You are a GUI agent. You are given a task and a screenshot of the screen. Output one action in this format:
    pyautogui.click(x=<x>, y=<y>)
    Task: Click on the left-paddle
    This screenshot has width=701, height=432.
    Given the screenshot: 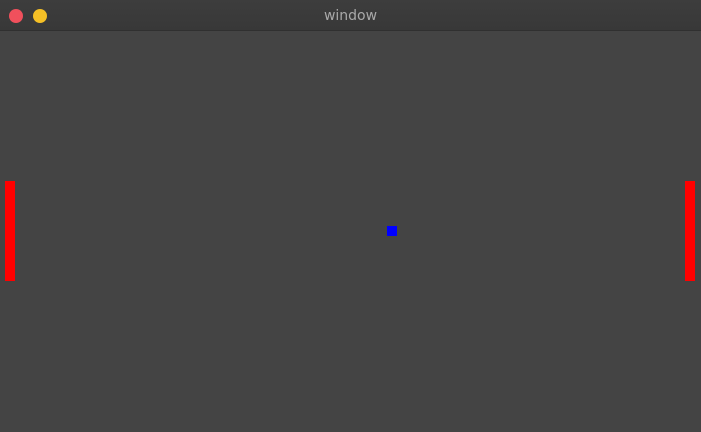 What is the action you would take?
    pyautogui.click(x=10, y=231)
    